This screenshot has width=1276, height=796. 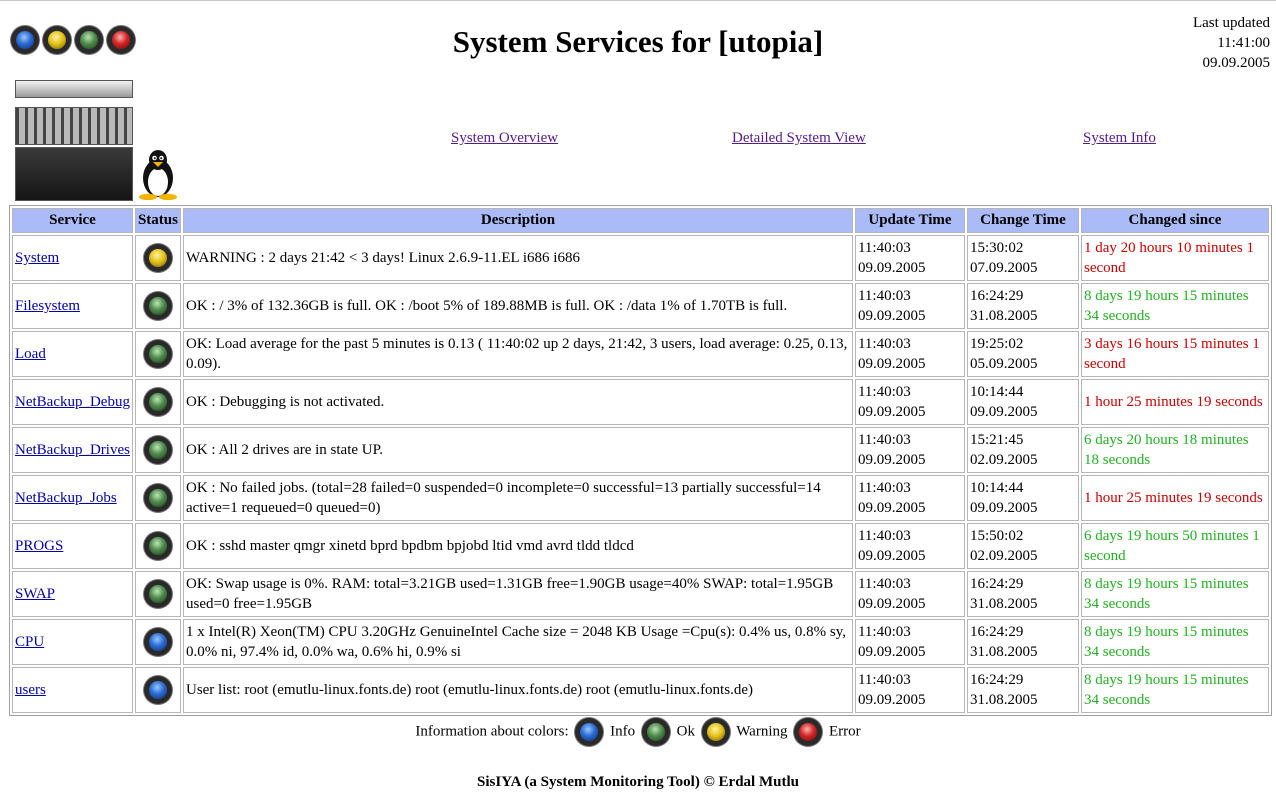 What do you see at coordinates (29, 642) in the screenshot?
I see `service-link: CPU` at bounding box center [29, 642].